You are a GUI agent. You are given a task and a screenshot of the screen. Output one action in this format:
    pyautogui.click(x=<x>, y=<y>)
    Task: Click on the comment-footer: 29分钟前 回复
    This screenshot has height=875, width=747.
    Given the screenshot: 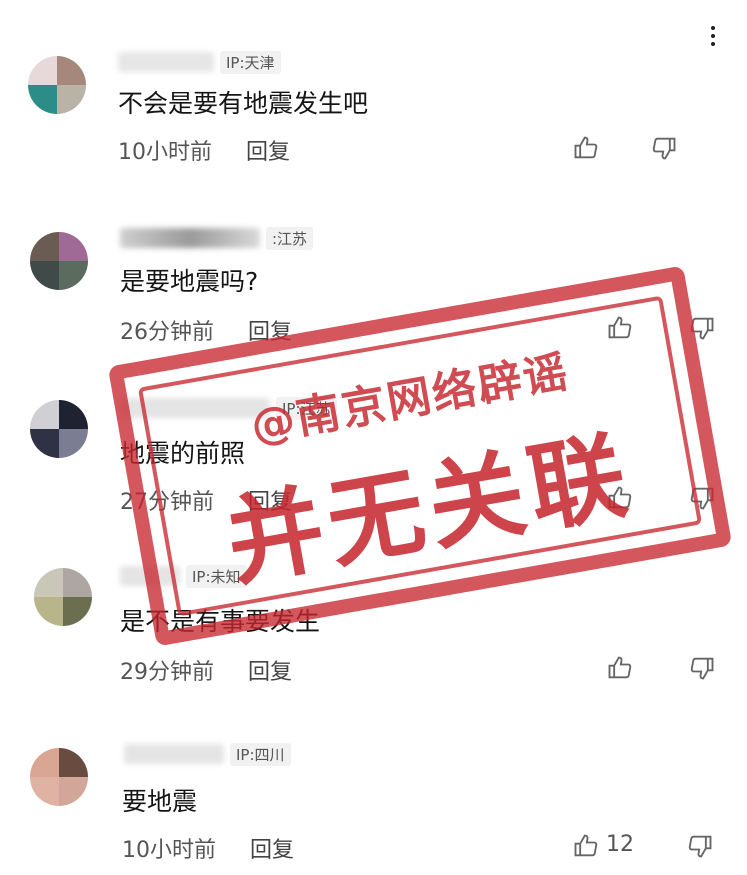 What is the action you would take?
    pyautogui.click(x=206, y=670)
    